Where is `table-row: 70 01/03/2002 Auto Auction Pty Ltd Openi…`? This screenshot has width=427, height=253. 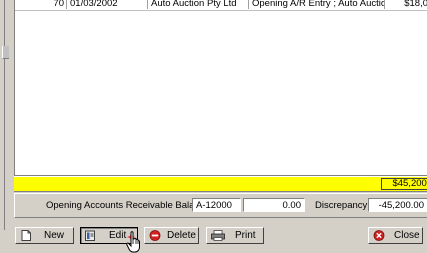 table-row: 70 01/03/2002 Auto Auction Pty Ltd Openi… is located at coordinates (221, 5).